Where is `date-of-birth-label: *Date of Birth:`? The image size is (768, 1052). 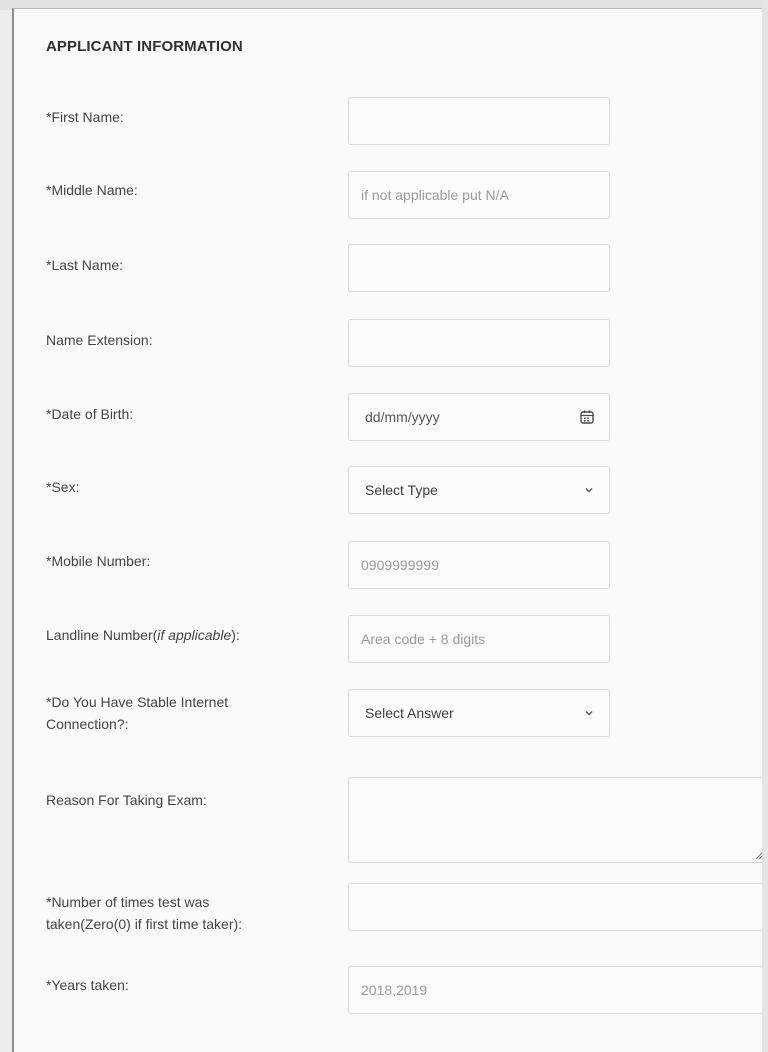 date-of-birth-label: *Date of Birth: is located at coordinates (90, 414).